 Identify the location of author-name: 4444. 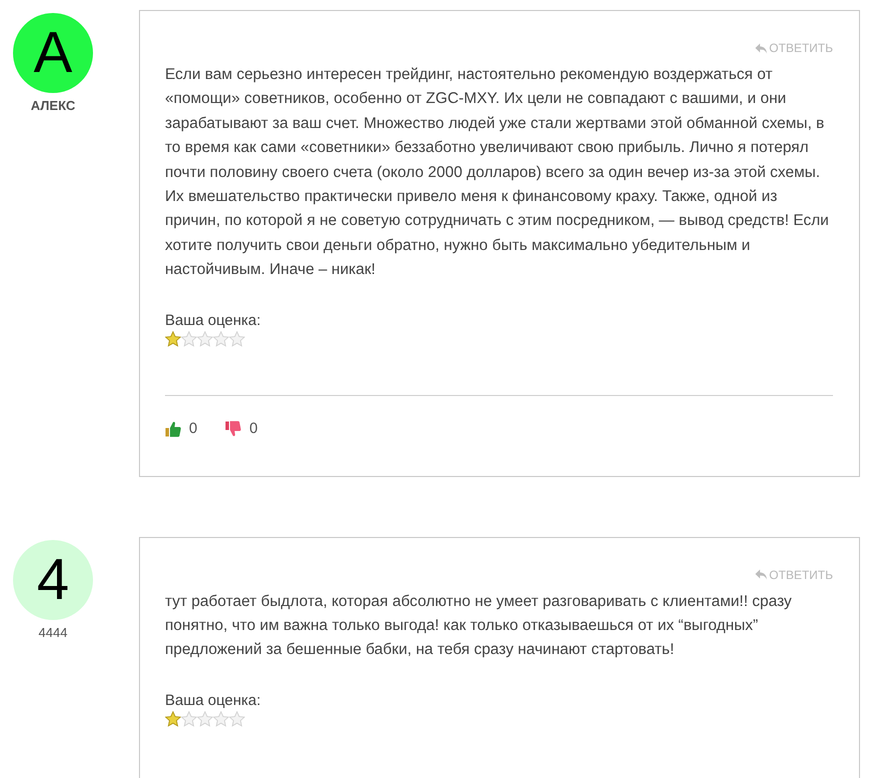
(53, 632).